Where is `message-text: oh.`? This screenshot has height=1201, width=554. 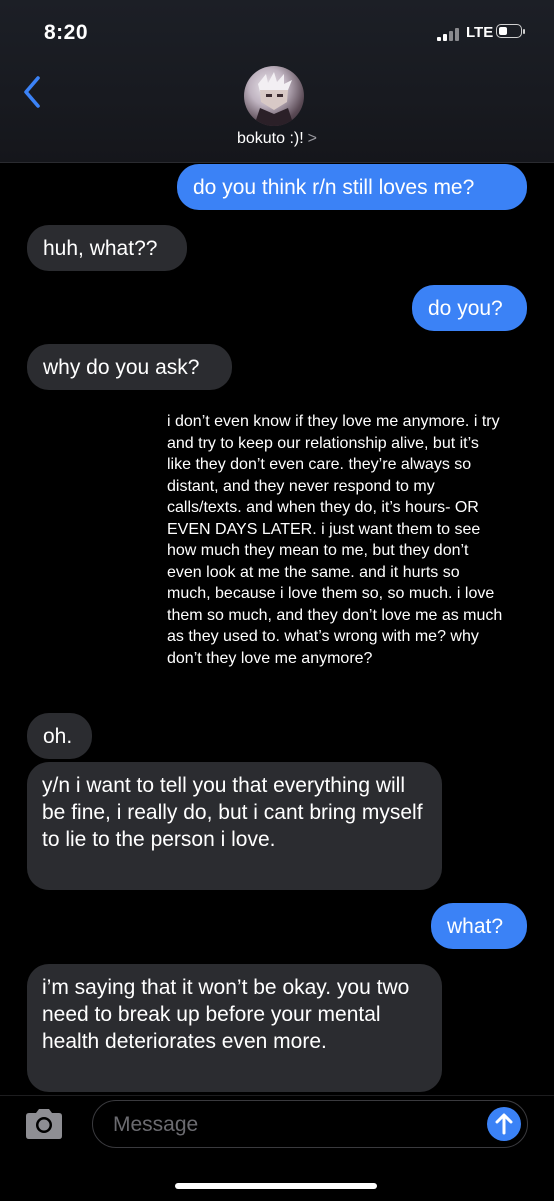 message-text: oh. is located at coordinates (58, 736).